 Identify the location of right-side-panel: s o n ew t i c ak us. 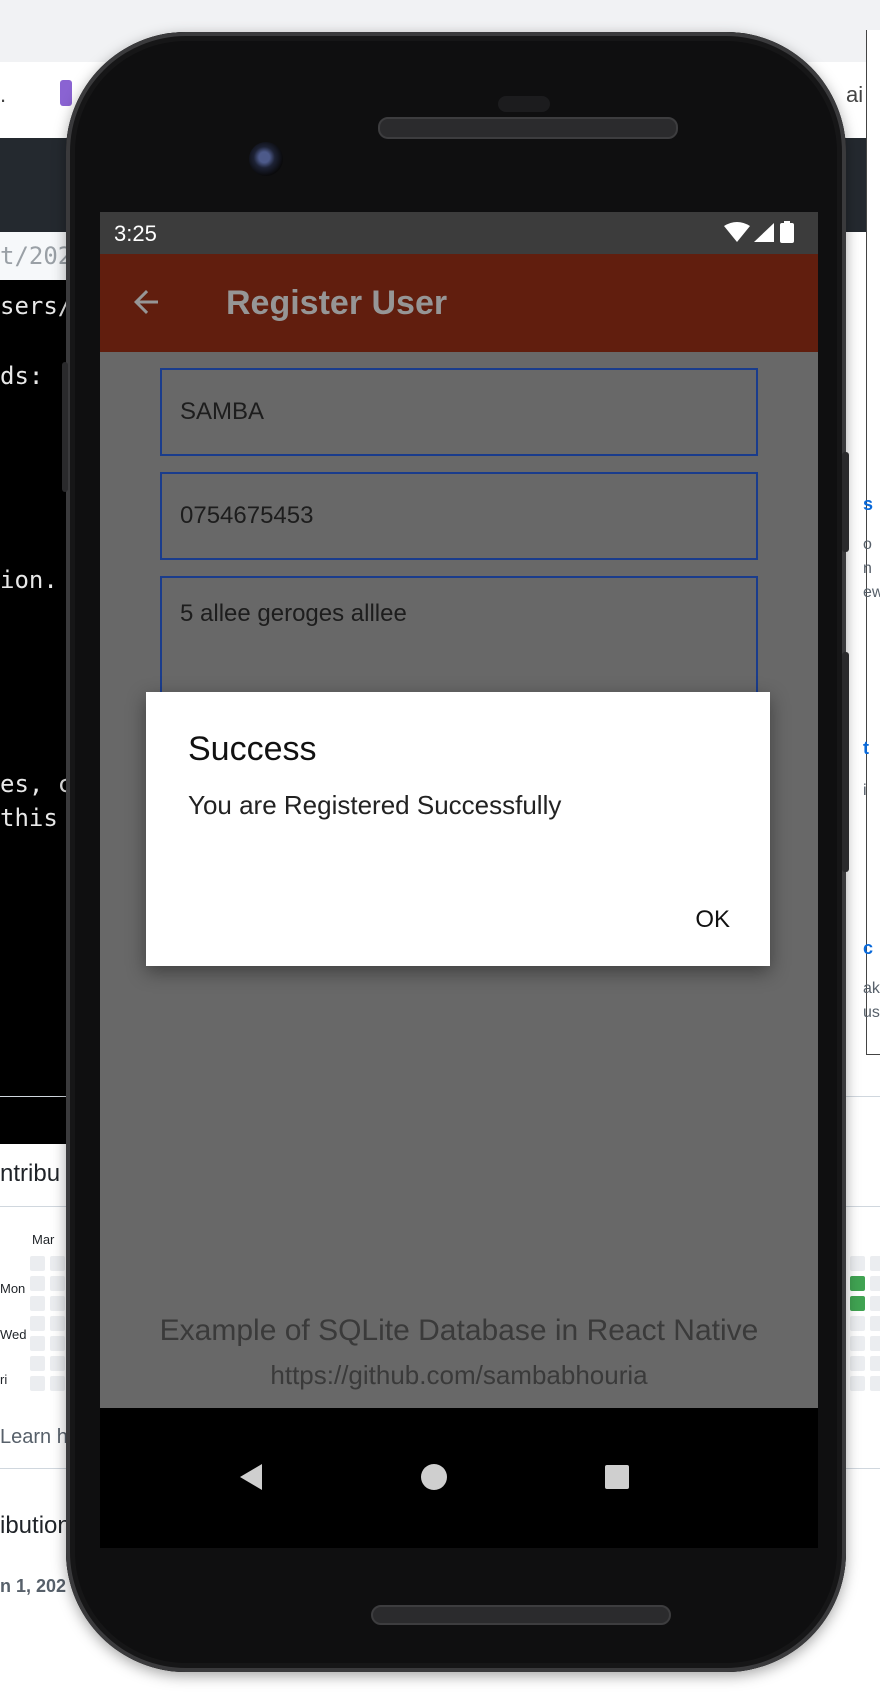
(871, 542).